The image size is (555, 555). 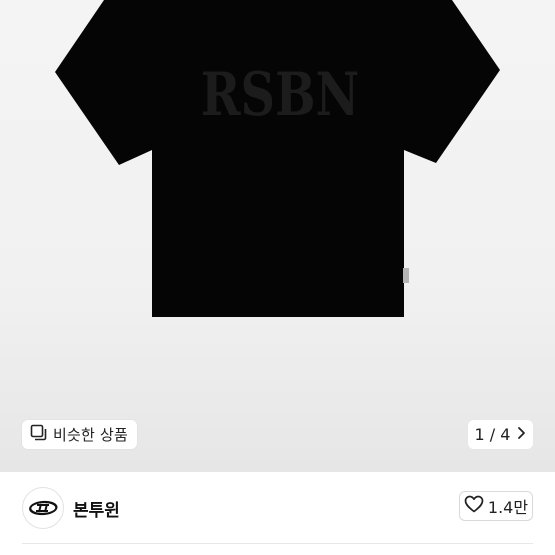 I want to click on store-logo, so click(x=43, y=508).